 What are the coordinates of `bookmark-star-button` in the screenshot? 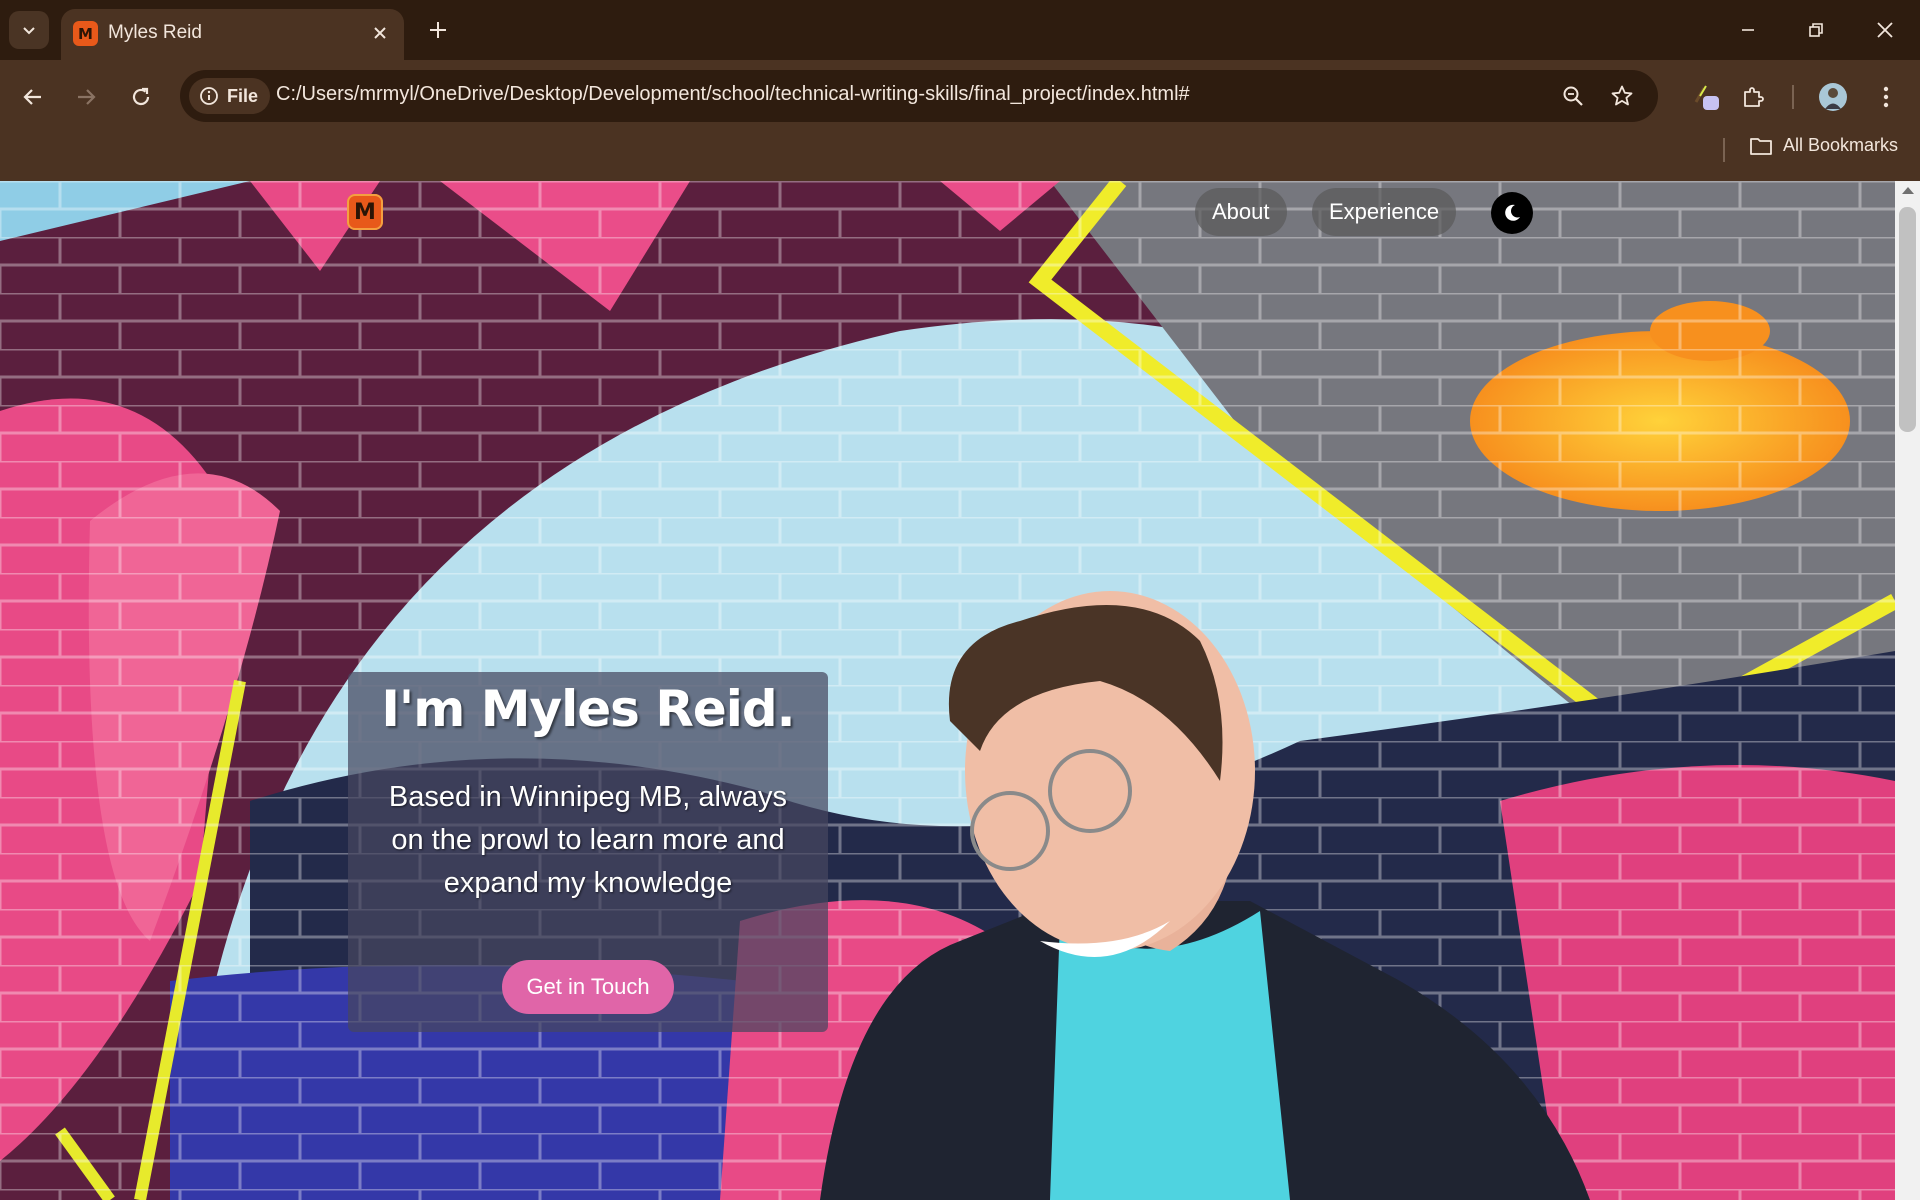 It's located at (1622, 96).